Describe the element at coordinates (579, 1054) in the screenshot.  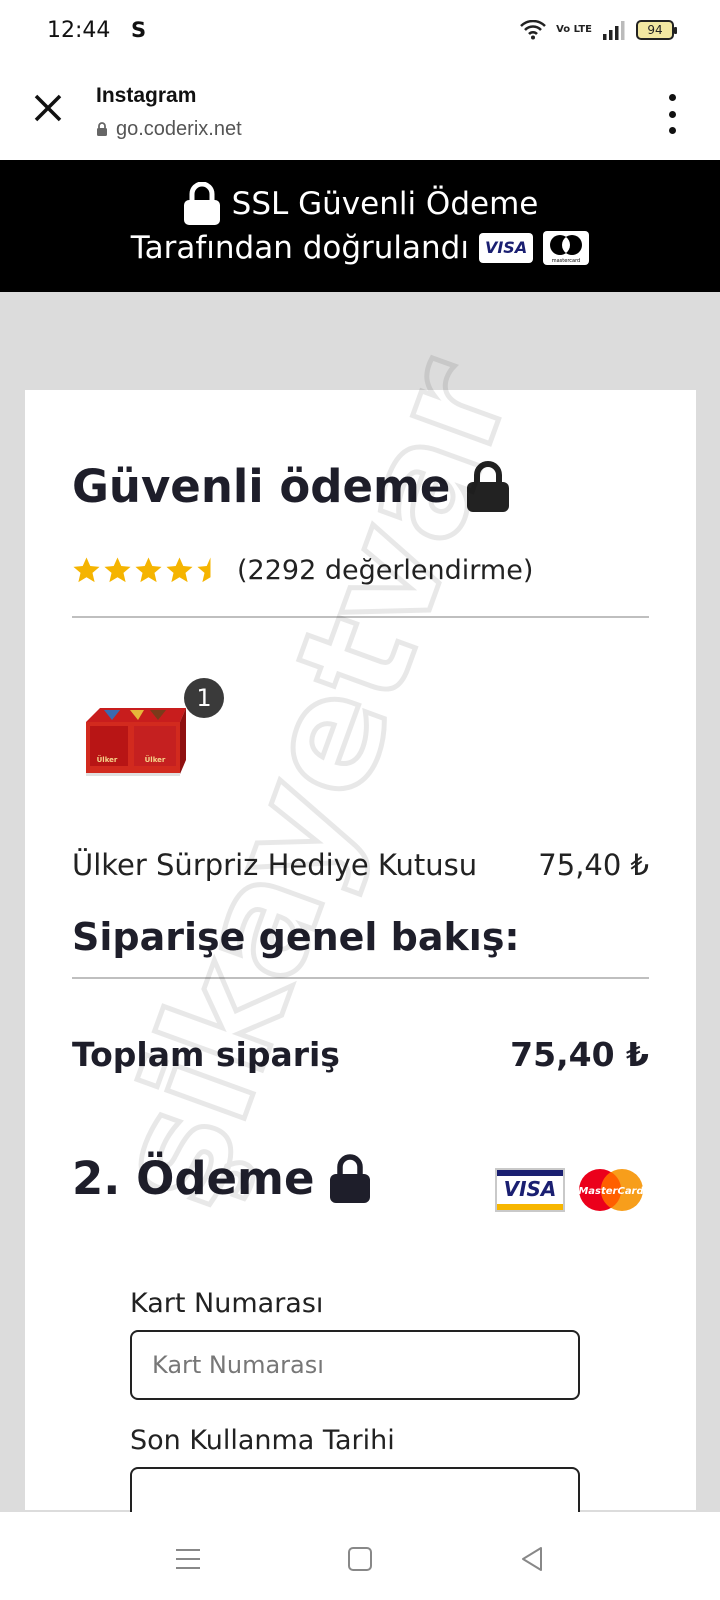
I see `total-value: 75,40 ₺` at that location.